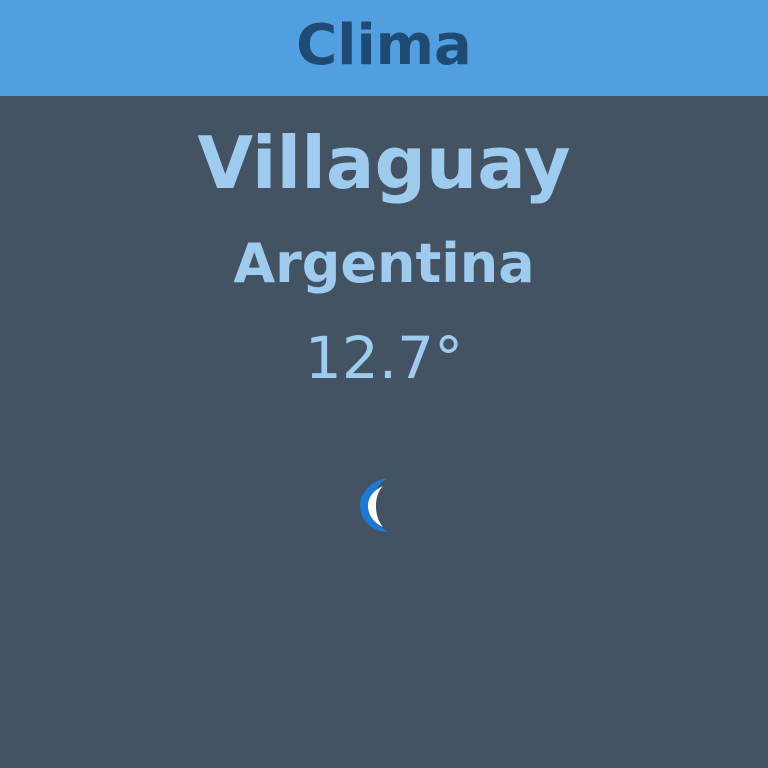 Image resolution: width=768 pixels, height=768 pixels. Describe the element at coordinates (384, 163) in the screenshot. I see `city-name: Villaguay` at that location.